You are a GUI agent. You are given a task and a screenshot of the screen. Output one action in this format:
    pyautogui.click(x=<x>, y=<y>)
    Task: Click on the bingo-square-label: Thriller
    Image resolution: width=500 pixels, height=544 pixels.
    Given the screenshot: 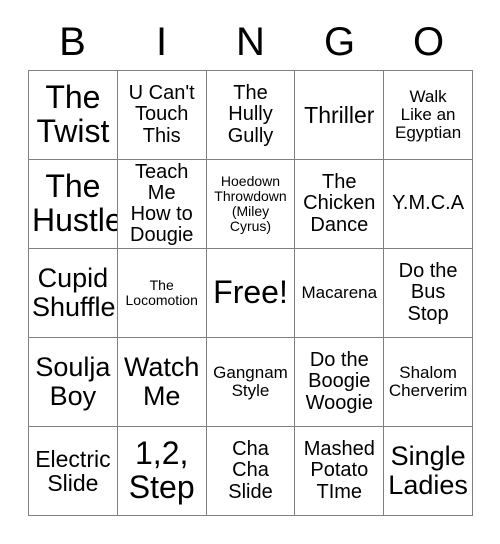 What is the action you would take?
    pyautogui.click(x=339, y=114)
    